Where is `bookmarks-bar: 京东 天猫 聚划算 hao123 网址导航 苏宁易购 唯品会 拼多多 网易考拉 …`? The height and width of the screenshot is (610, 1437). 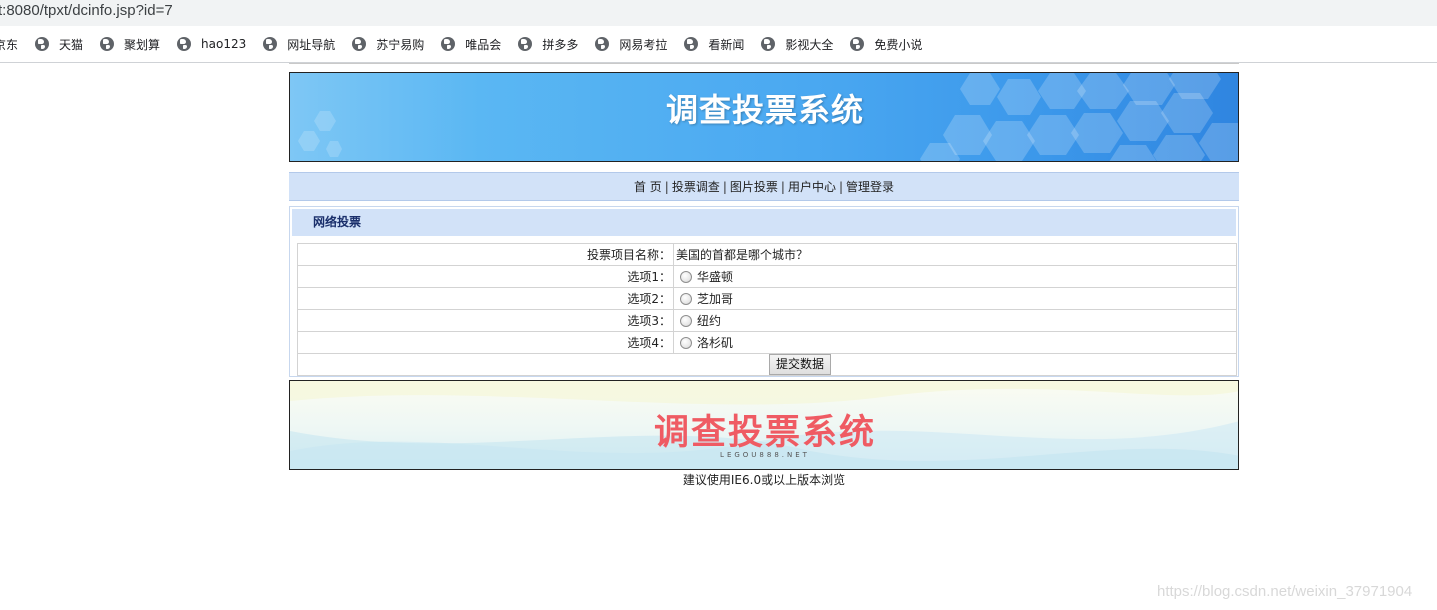 bookmarks-bar: 京东 天猫 聚划算 hao123 网址导航 苏宁易购 唯品会 拼多多 网易考拉 … is located at coordinates (469, 44).